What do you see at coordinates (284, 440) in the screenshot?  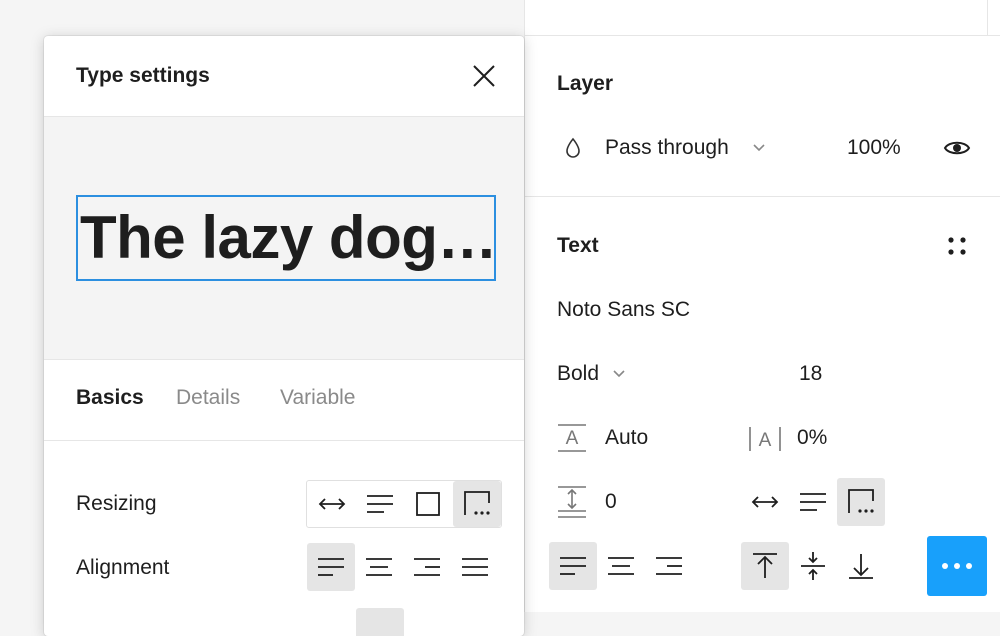 I see `tabs-divider` at bounding box center [284, 440].